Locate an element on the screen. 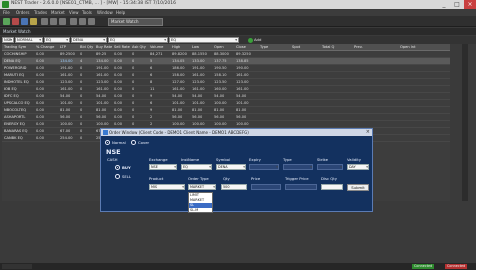 The width and height of the screenshot is (480, 270). instrument-select: EQ is located at coordinates (57, 40).